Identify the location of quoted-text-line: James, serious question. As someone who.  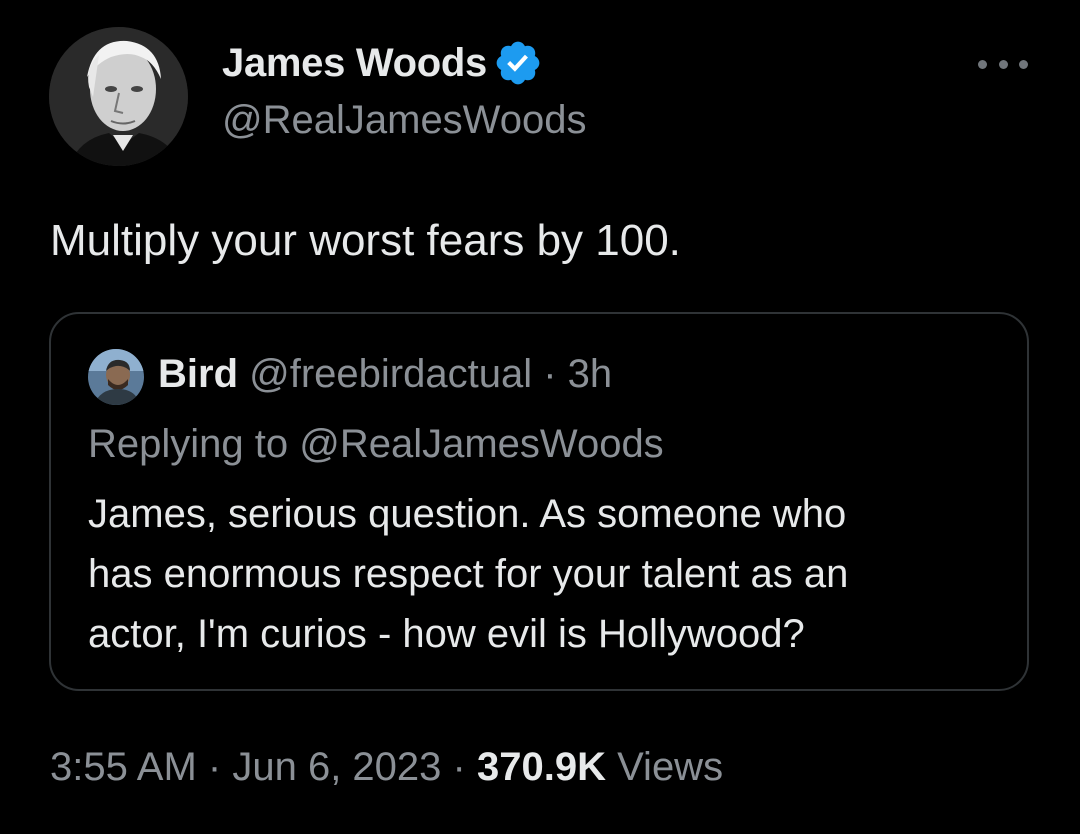
(467, 514).